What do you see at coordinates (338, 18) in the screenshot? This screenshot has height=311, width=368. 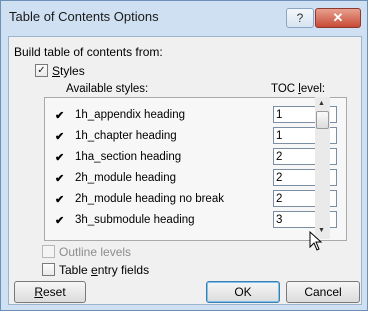 I see `close-button: ✕` at bounding box center [338, 18].